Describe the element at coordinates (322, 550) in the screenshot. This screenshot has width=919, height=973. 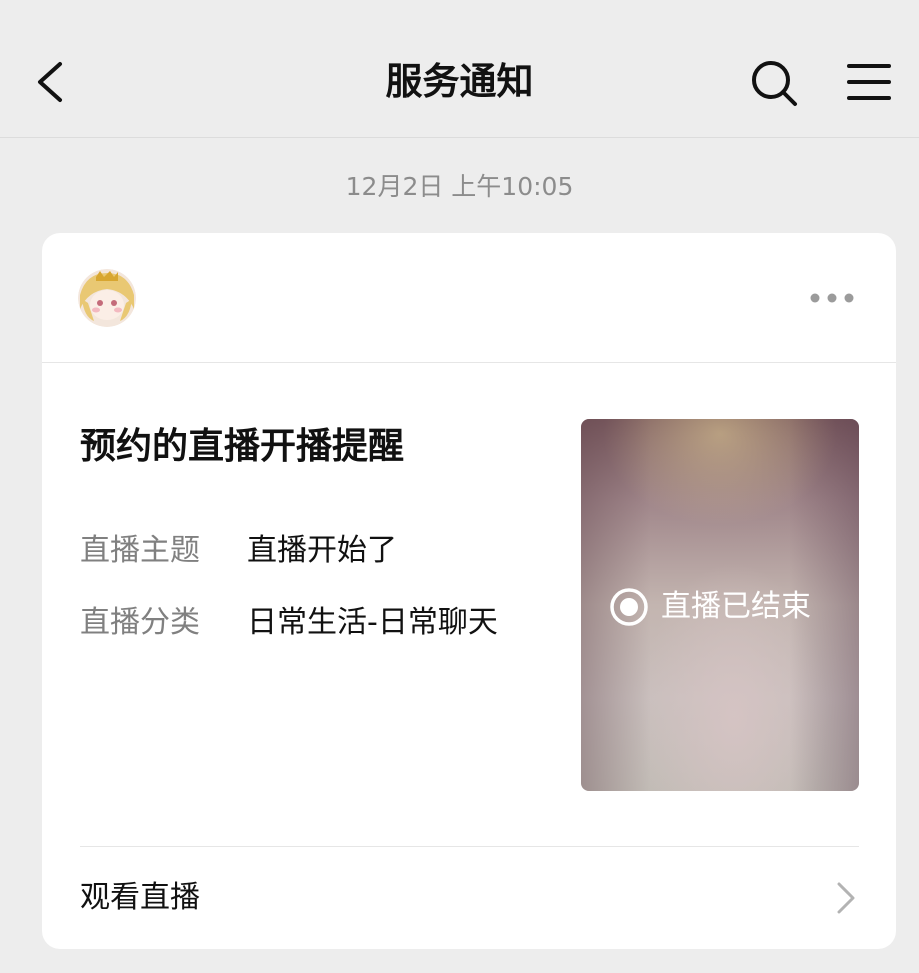
I see `field-value-topic: 直播开始了` at that location.